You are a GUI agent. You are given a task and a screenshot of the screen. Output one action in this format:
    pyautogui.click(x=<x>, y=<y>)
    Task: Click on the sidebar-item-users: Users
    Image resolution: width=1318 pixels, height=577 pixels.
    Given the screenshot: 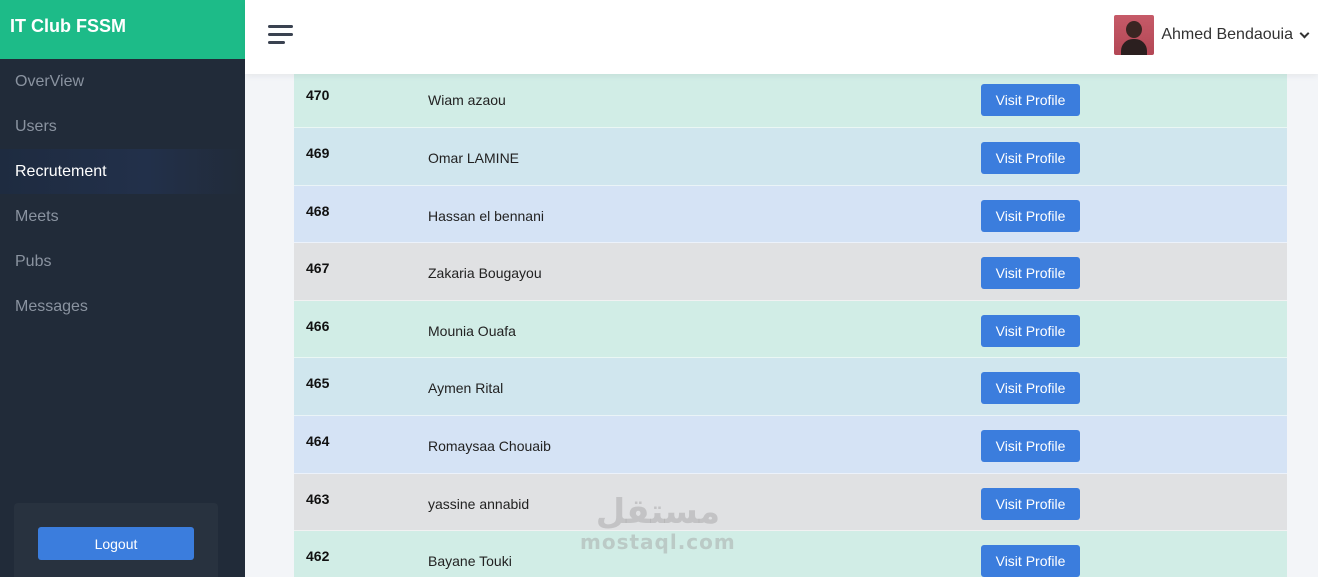 What is the action you would take?
    pyautogui.click(x=122, y=126)
    